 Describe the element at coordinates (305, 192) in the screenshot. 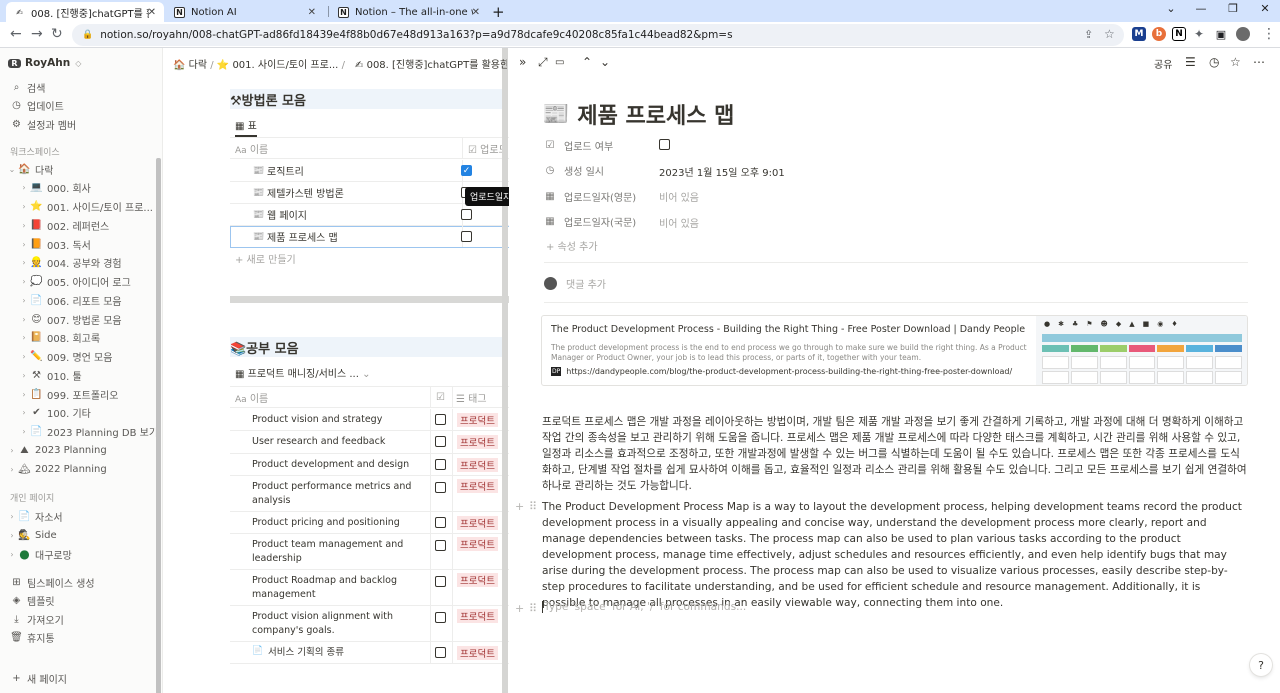

I see `row-name: 제텔카스텐 방법론` at that location.